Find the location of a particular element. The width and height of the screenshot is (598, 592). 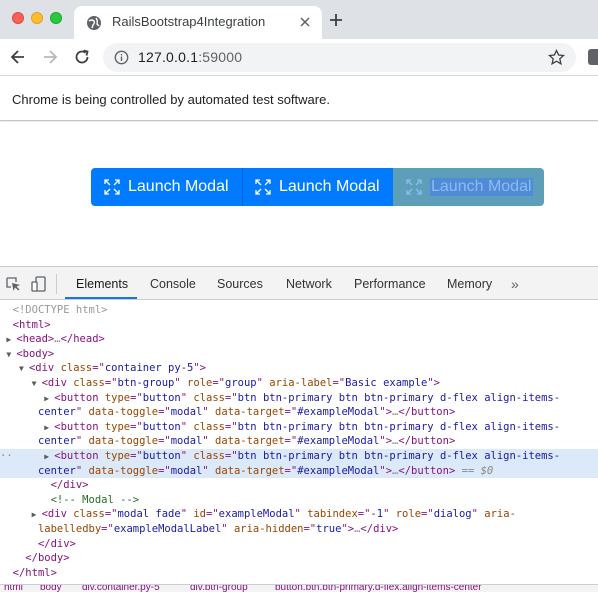

extension-icon is located at coordinates (593, 57).